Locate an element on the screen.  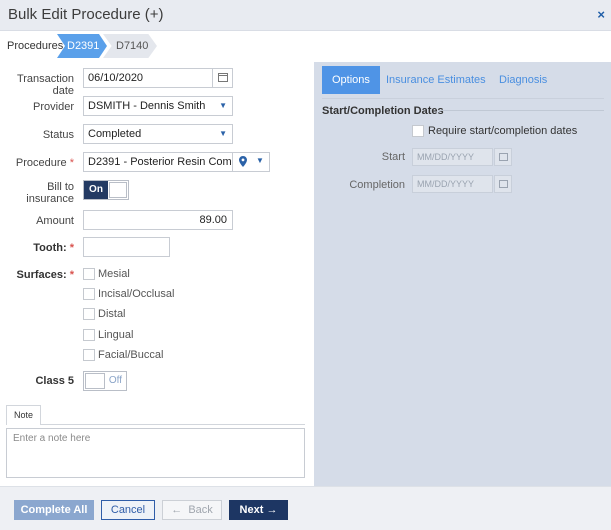
back-label: Back is located at coordinates (200, 510).